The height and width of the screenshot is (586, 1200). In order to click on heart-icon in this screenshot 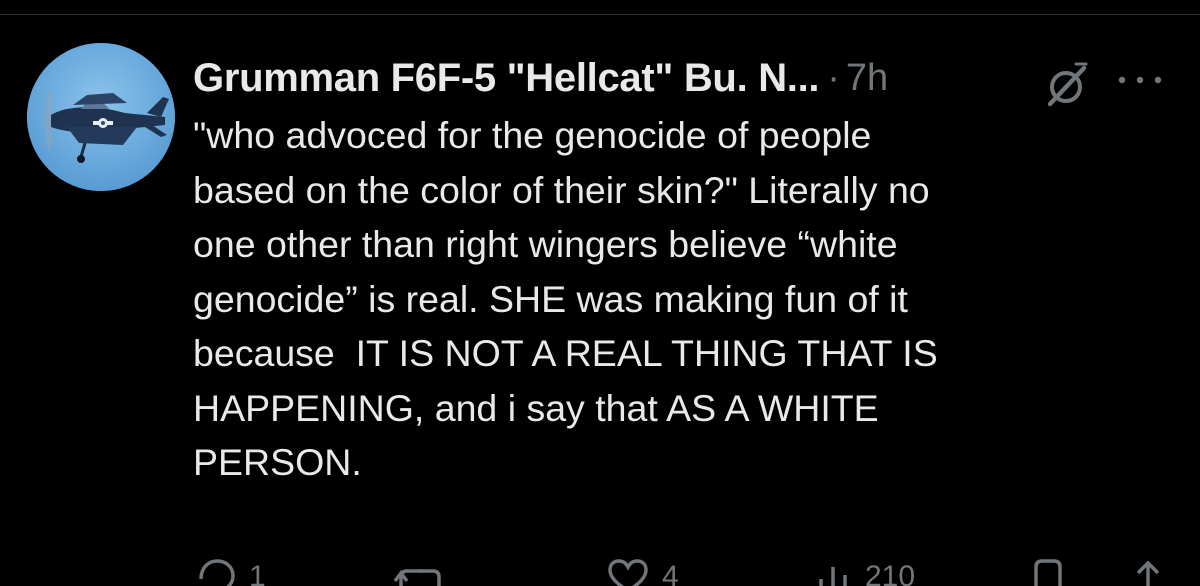, I will do `click(628, 572)`.